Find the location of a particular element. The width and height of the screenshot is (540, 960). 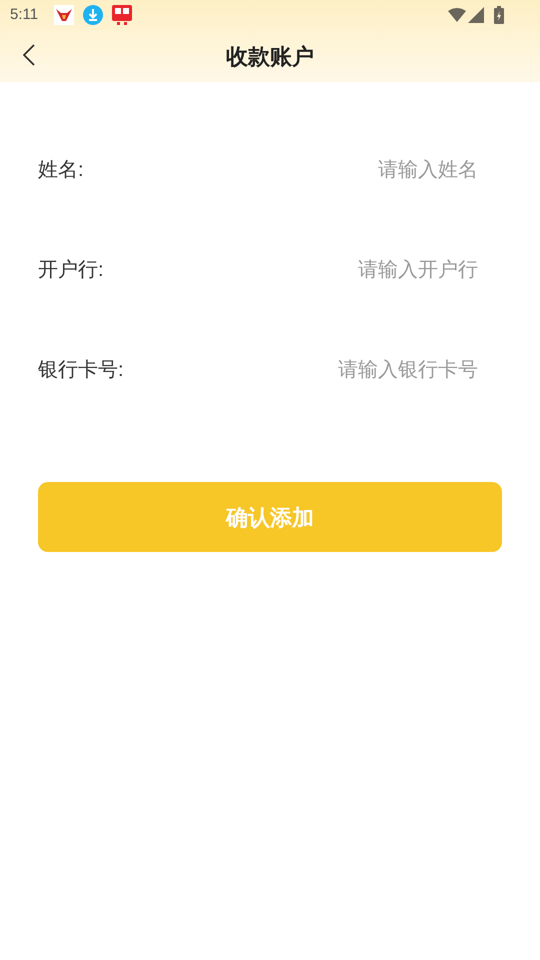

input-field: 请输入姓名 is located at coordinates (286, 170).